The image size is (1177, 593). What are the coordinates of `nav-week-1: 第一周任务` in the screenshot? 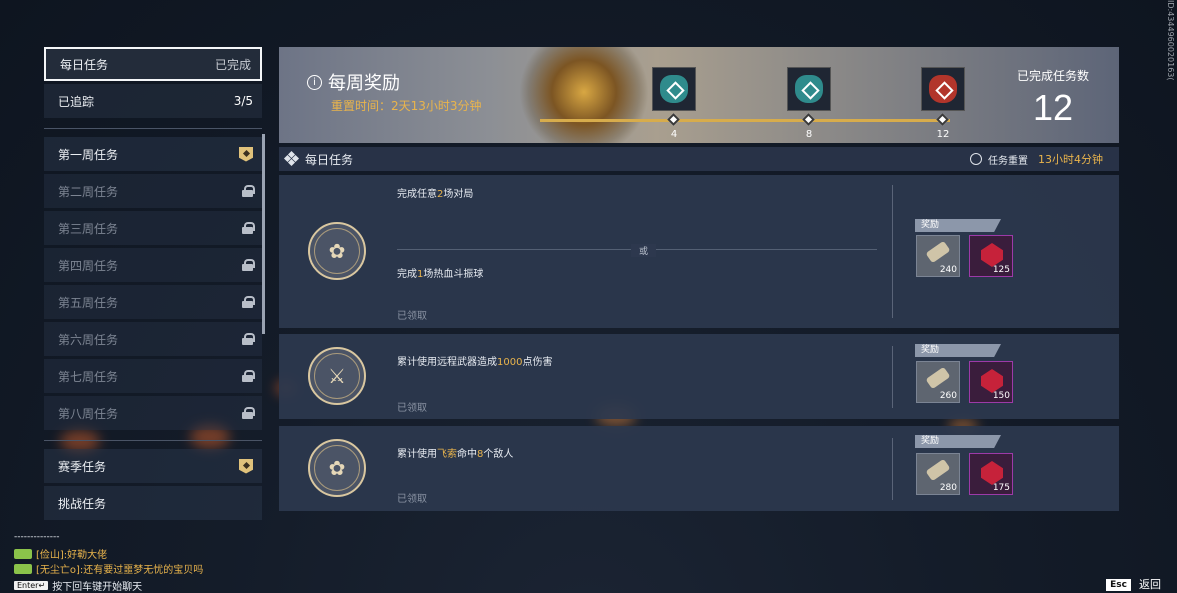 It's located at (153, 154).